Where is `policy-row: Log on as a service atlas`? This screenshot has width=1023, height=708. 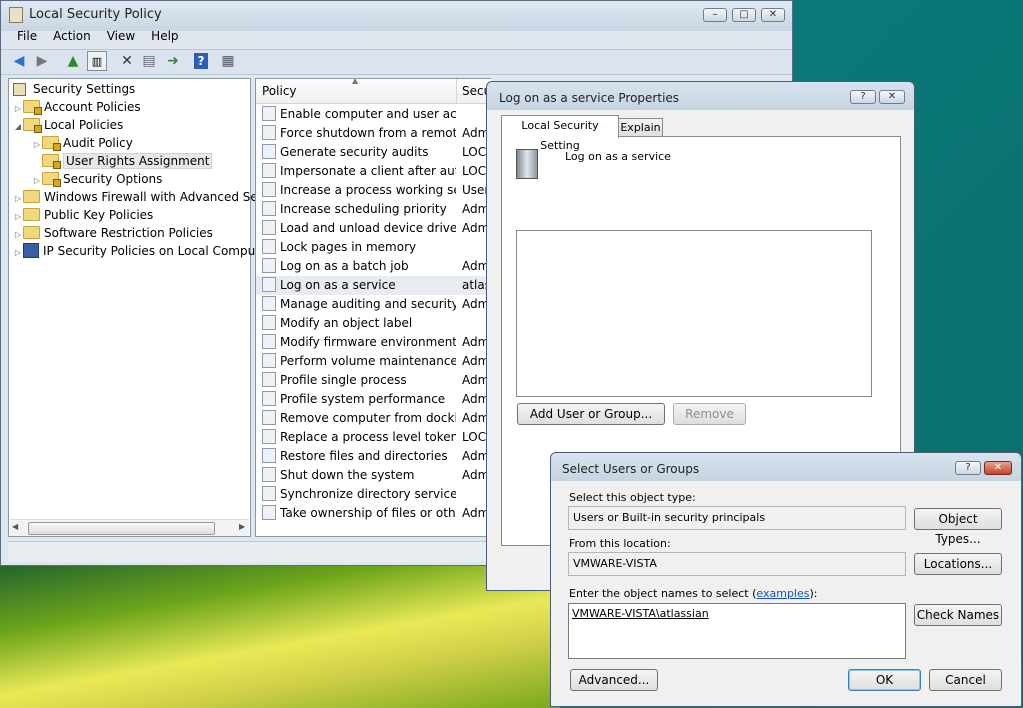
policy-row: Log on as a service atlas is located at coordinates (373, 285).